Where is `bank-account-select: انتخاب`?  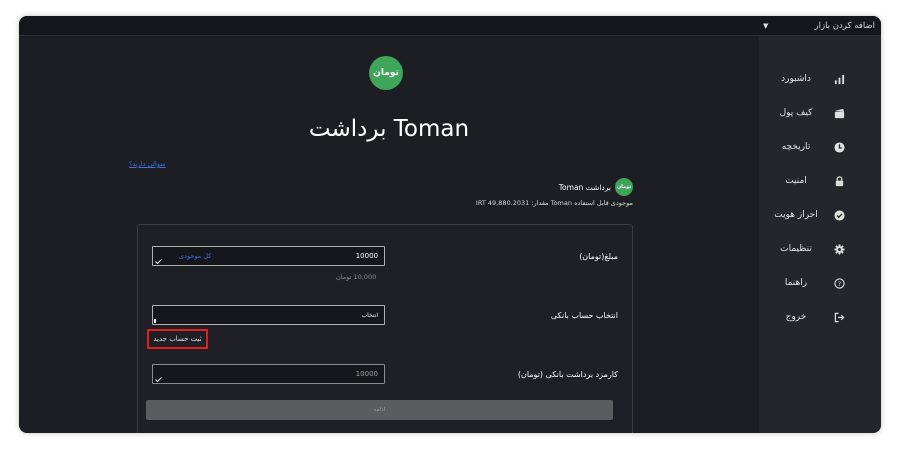
bank-account-select: انتخاب is located at coordinates (268, 315).